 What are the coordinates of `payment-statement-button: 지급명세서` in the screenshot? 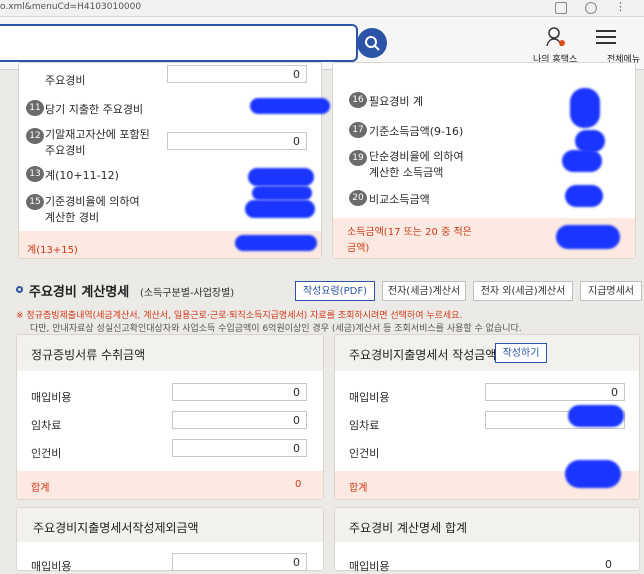 It's located at (611, 291).